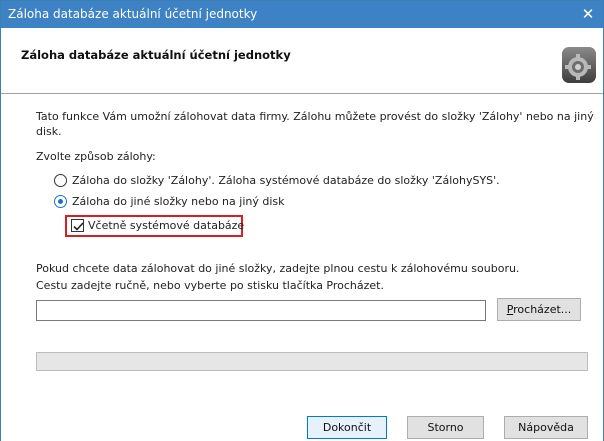 The height and width of the screenshot is (441, 604). I want to click on help-button: Nápověda, so click(546, 427).